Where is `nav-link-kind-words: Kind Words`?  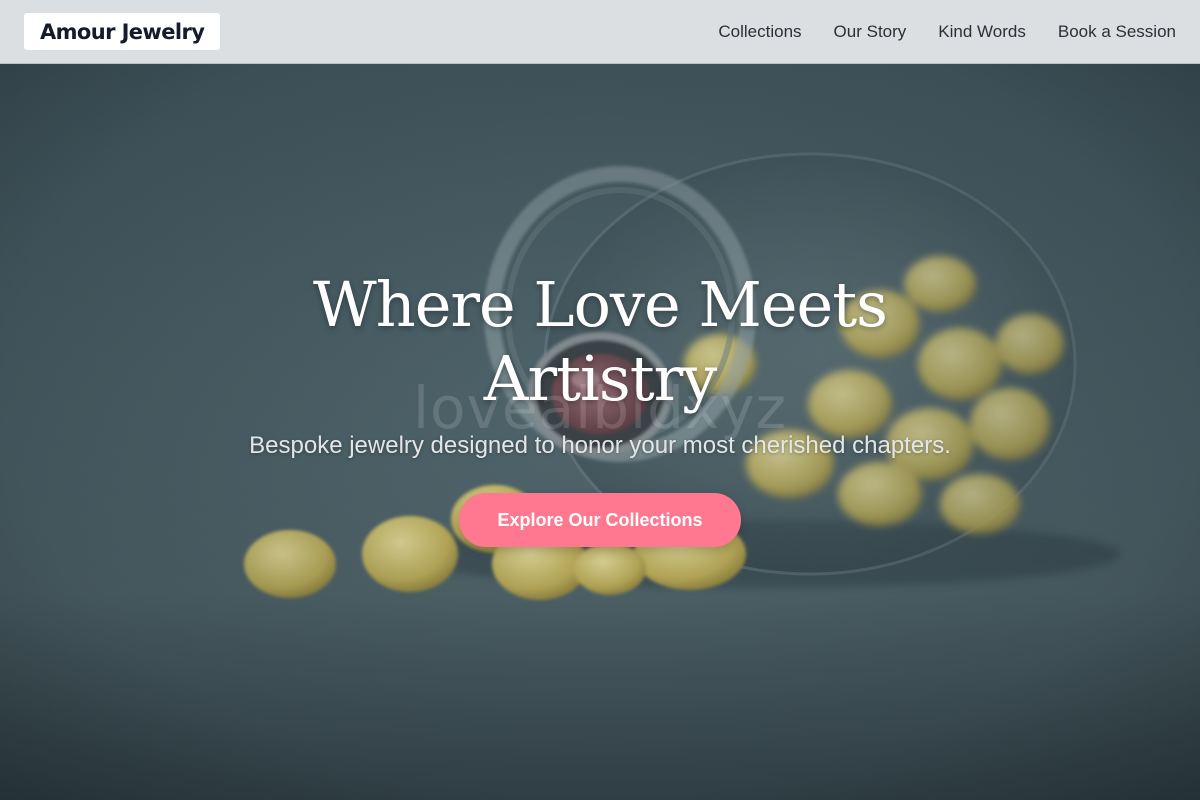
nav-link-kind-words: Kind Words is located at coordinates (982, 32).